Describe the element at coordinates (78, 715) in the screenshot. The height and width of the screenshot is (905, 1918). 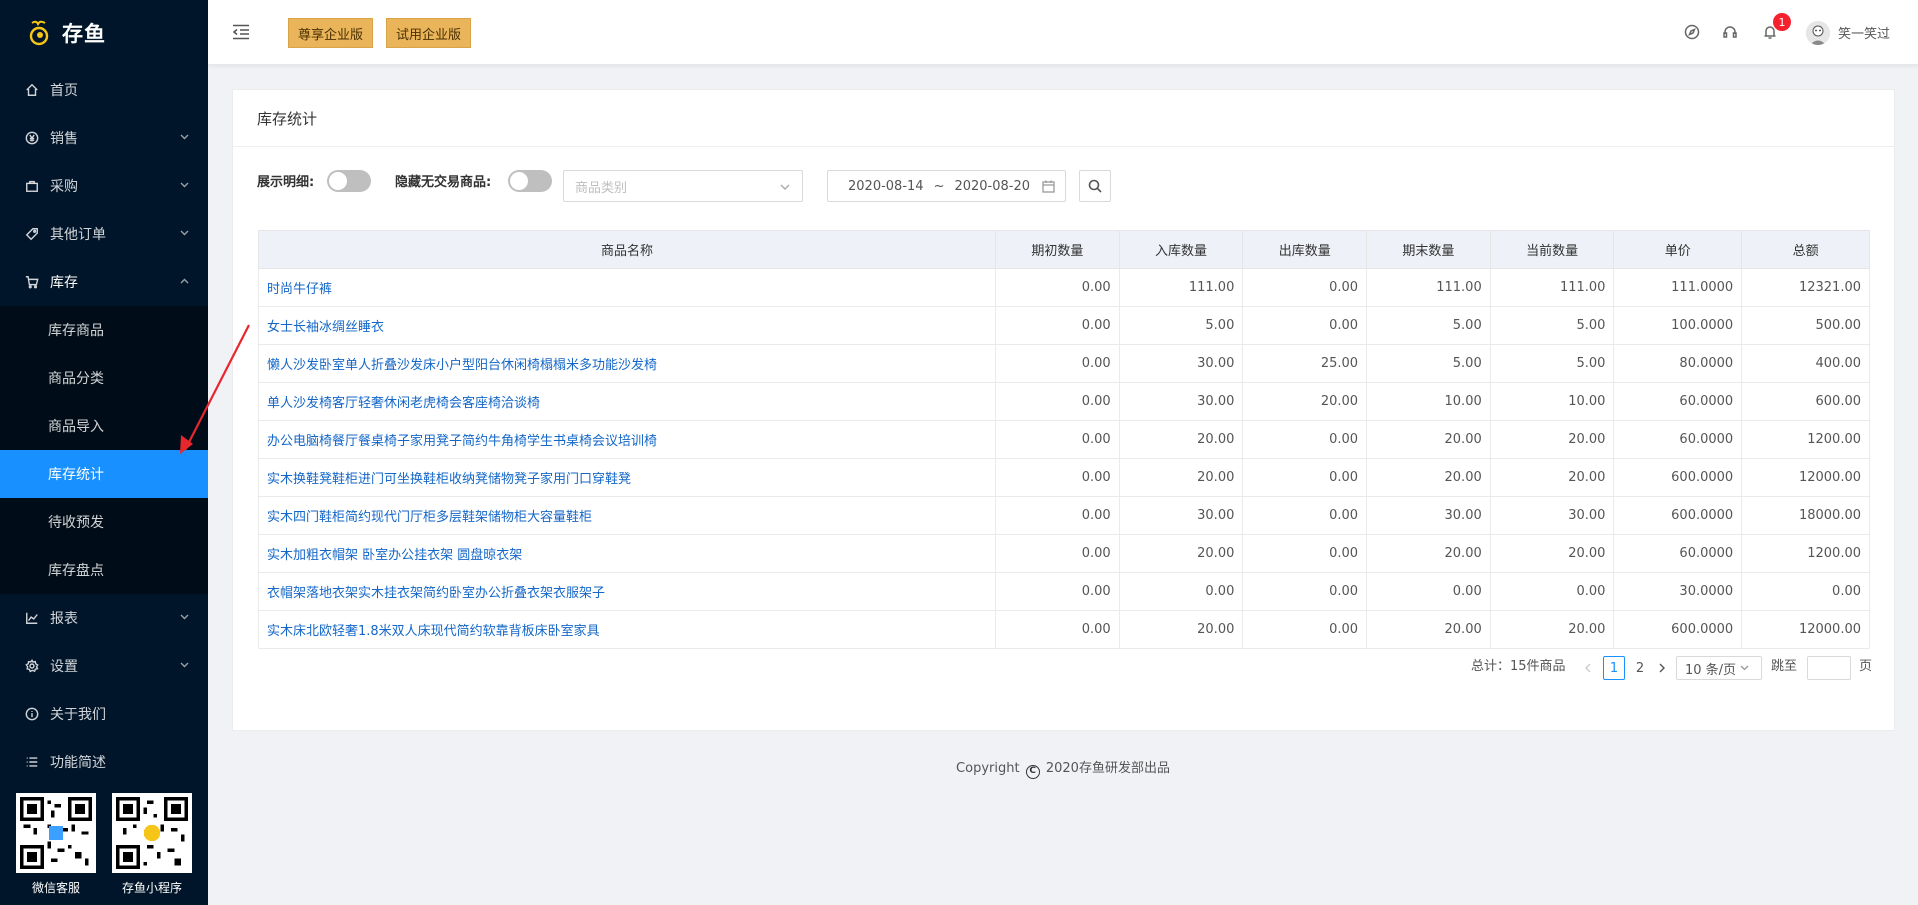
I see `sidebar-item-label: 关于我们` at that location.